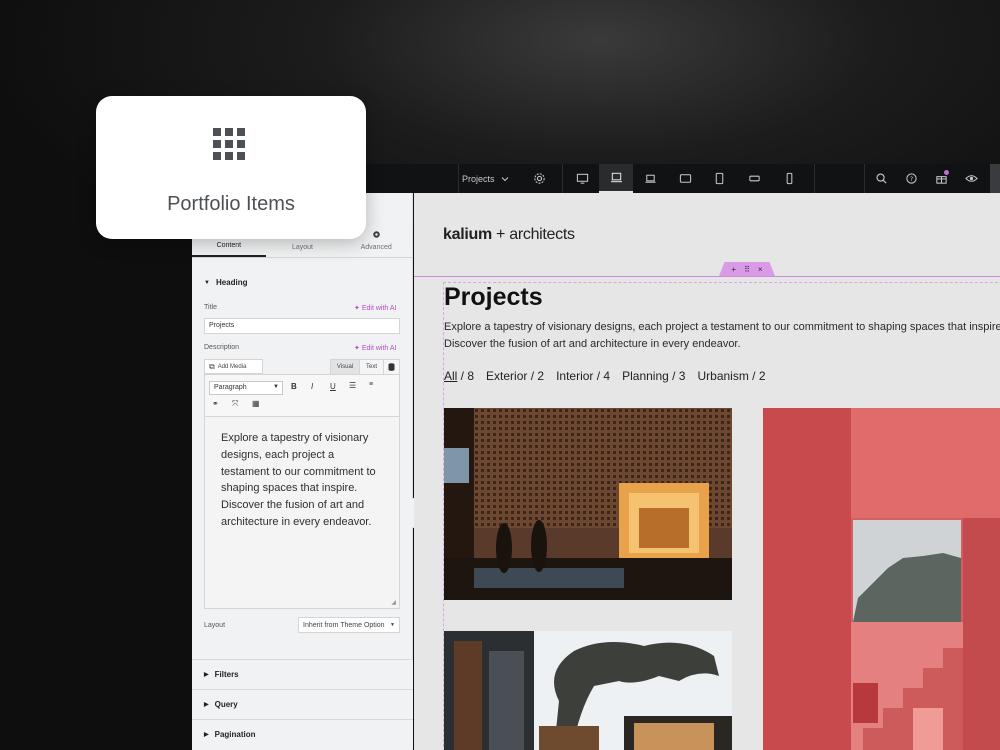 Image resolution: width=1000 pixels, height=750 pixels. I want to click on edit-with-ai-title: ✦ Edit with AI, so click(375, 308).